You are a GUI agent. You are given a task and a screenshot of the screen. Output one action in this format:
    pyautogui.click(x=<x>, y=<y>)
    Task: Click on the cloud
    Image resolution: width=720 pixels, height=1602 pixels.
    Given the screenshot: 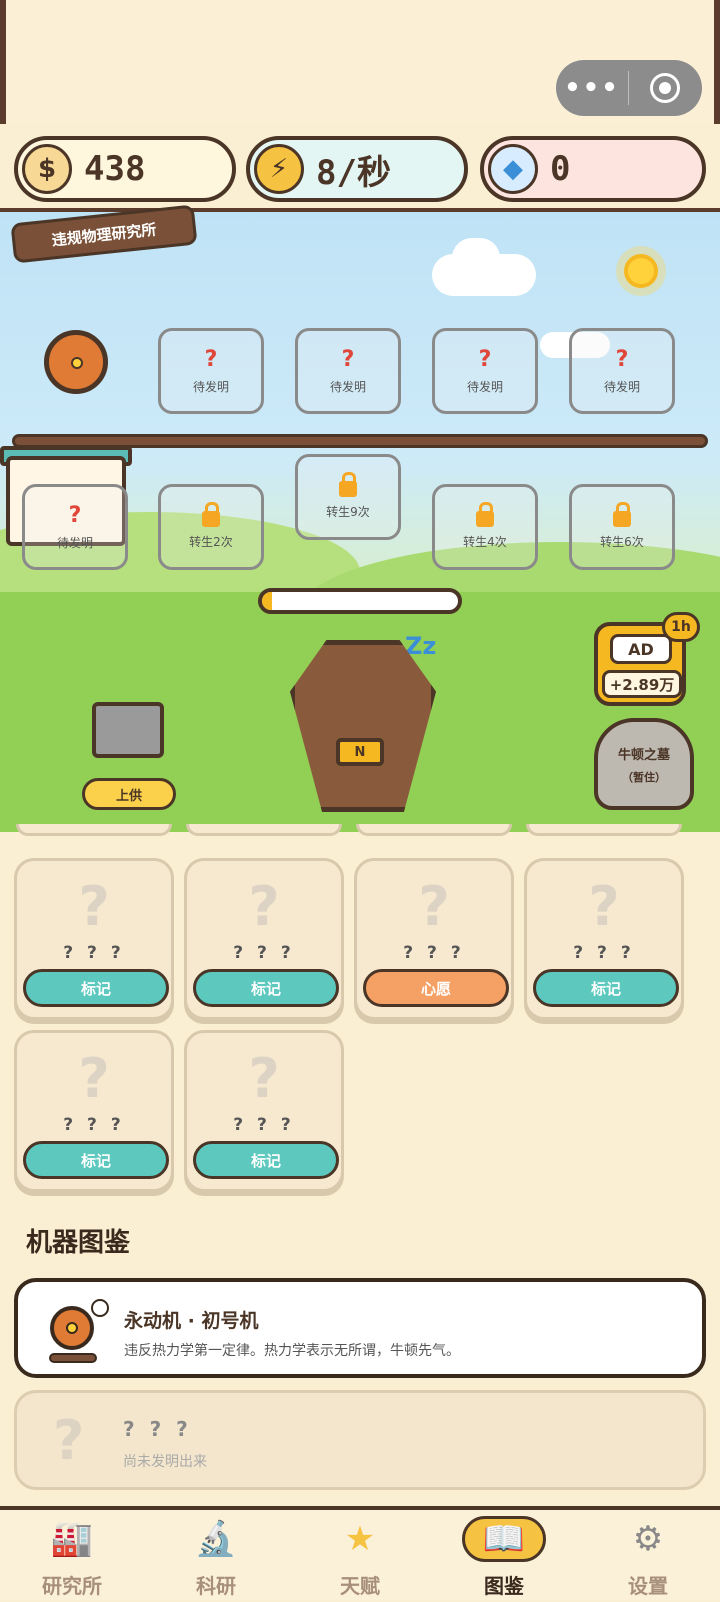 What is the action you would take?
    pyautogui.click(x=476, y=258)
    